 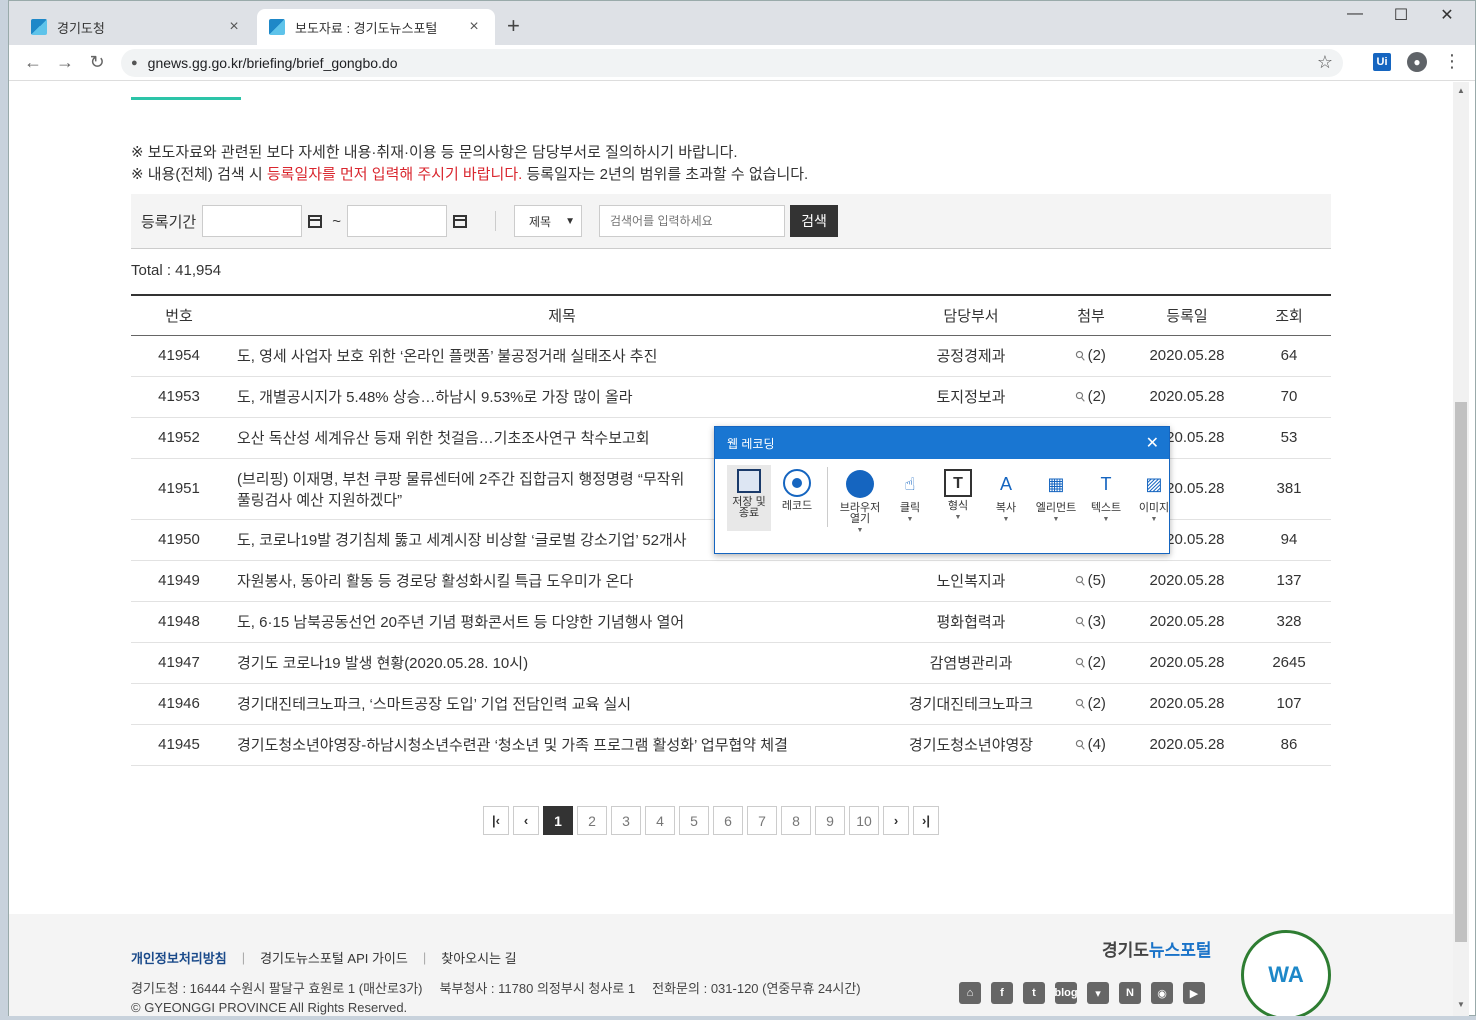 What do you see at coordinates (756, 988) in the screenshot?
I see `phone-info: 전화문의 : 031-120 (연중무휴 24시간)` at bounding box center [756, 988].